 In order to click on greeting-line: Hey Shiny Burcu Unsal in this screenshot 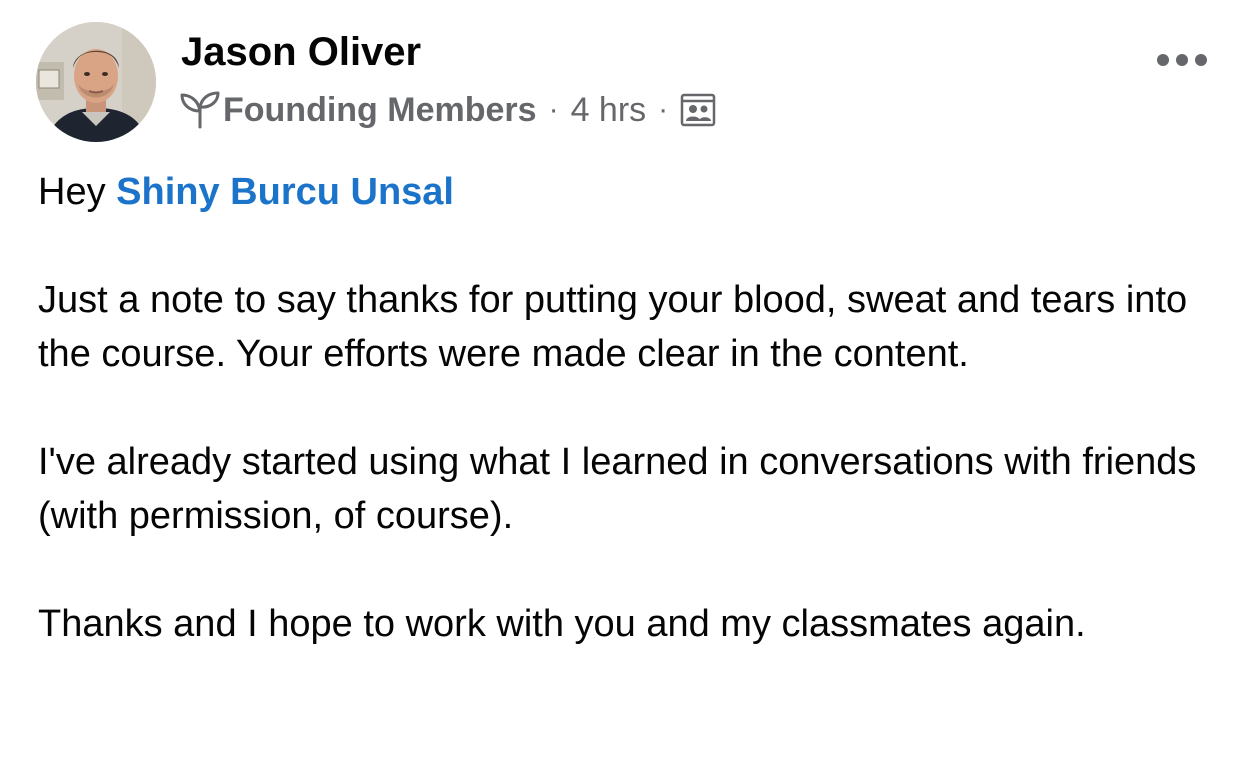, I will do `click(628, 192)`.